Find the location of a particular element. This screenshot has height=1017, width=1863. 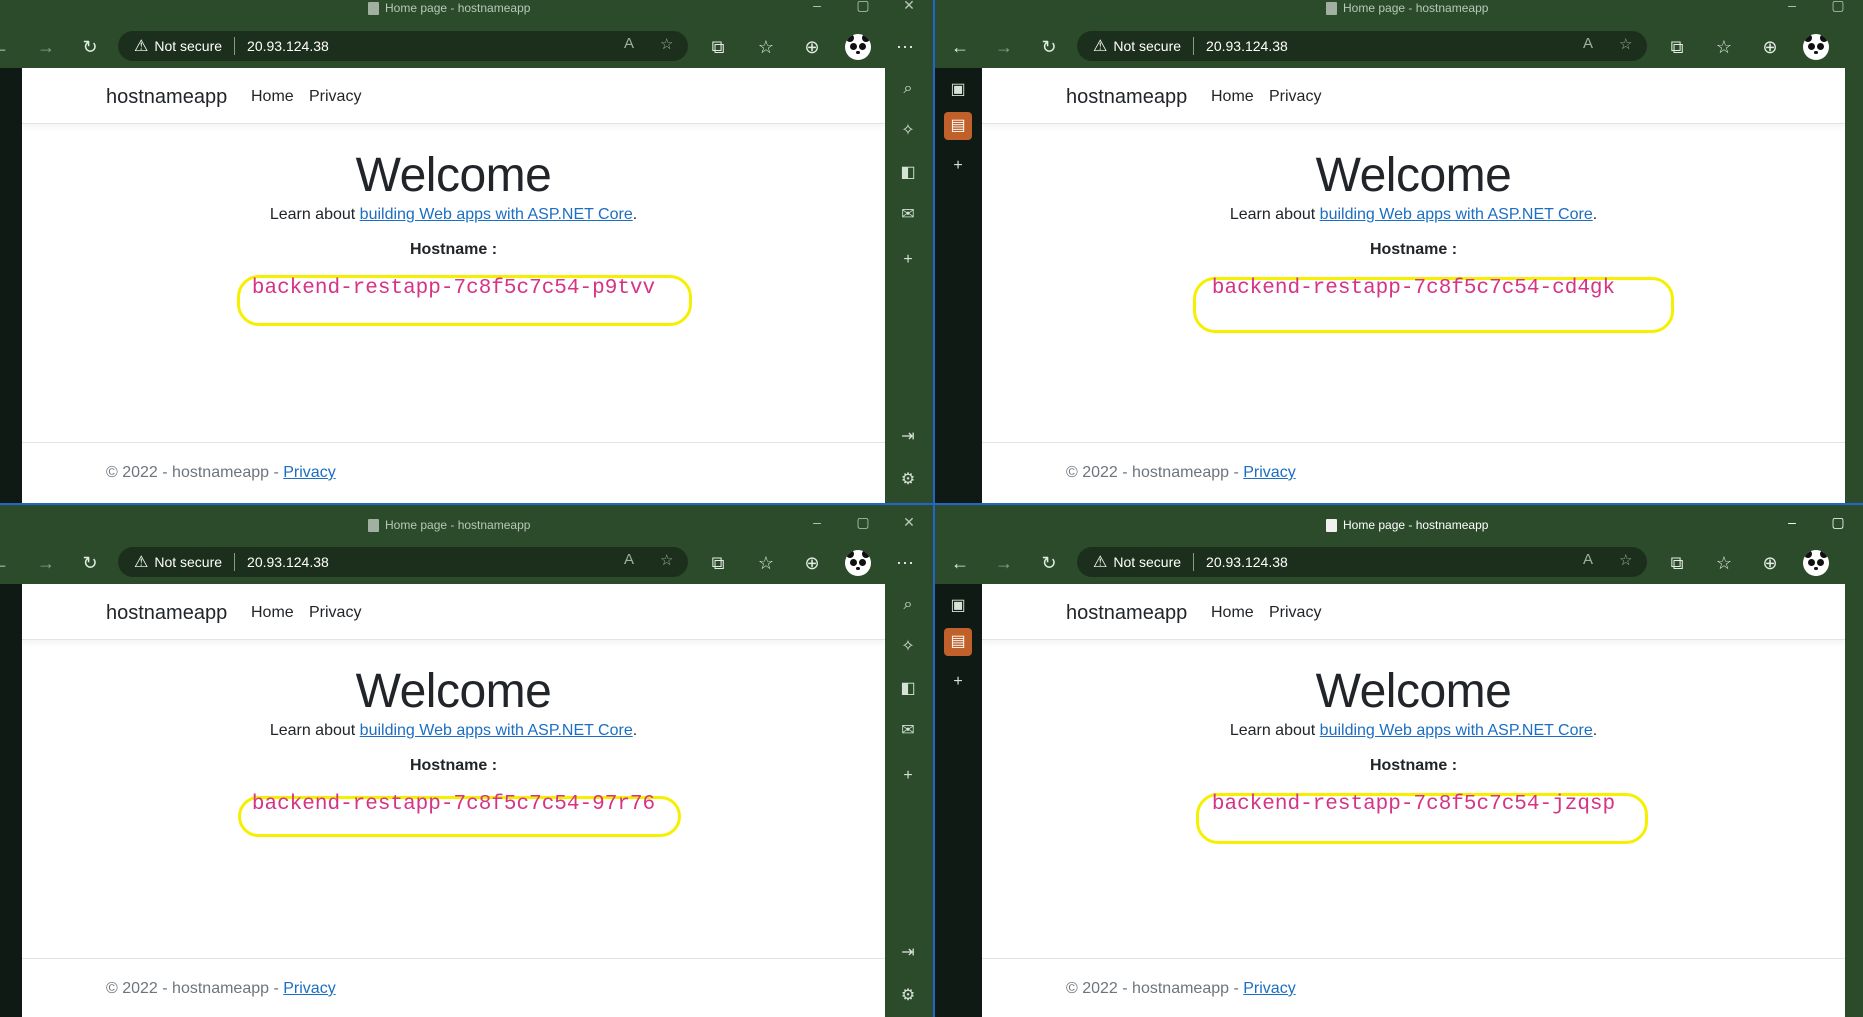

site-navbar: hostnameapp Home Privacy is located at coordinates (453, 96).